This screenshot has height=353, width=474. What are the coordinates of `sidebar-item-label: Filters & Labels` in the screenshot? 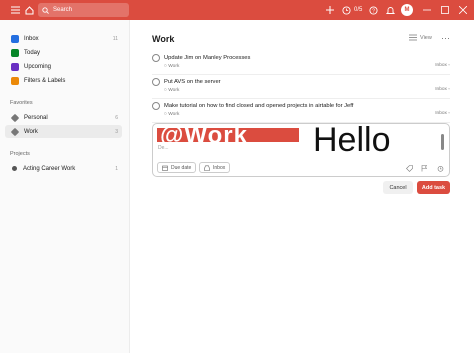 It's located at (45, 80).